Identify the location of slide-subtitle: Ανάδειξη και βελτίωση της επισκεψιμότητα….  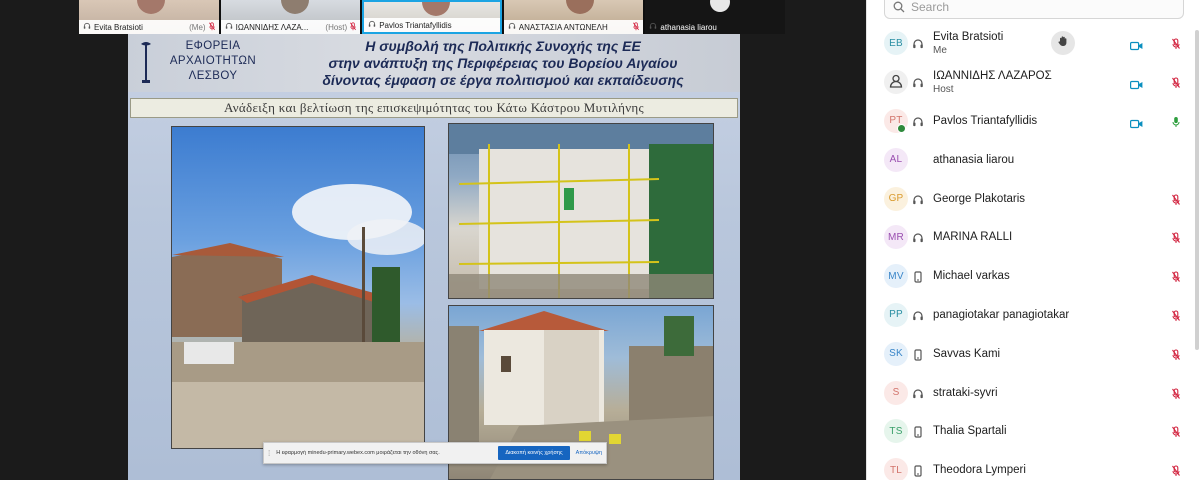
(434, 108).